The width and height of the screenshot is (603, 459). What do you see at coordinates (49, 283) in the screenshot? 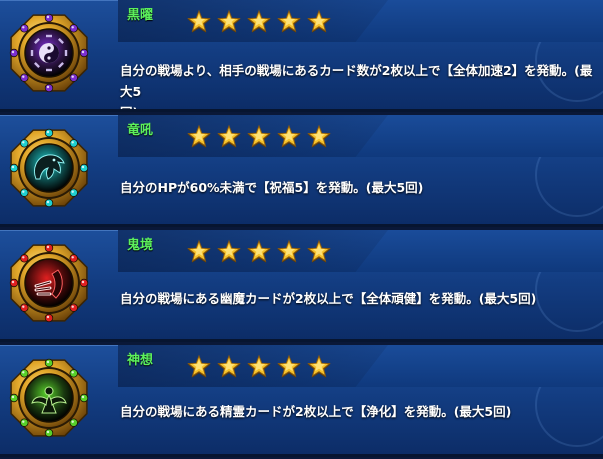
I see `demon-claw-icon` at bounding box center [49, 283].